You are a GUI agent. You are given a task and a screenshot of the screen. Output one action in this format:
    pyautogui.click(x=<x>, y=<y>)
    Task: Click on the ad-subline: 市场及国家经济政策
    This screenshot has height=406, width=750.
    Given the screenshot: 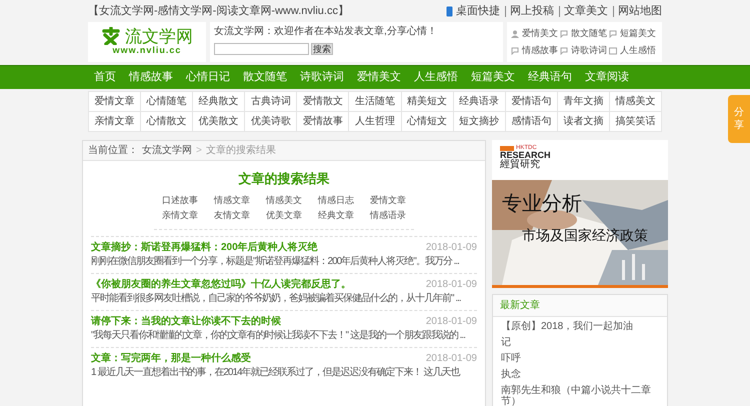 What is the action you would take?
    pyautogui.click(x=585, y=235)
    